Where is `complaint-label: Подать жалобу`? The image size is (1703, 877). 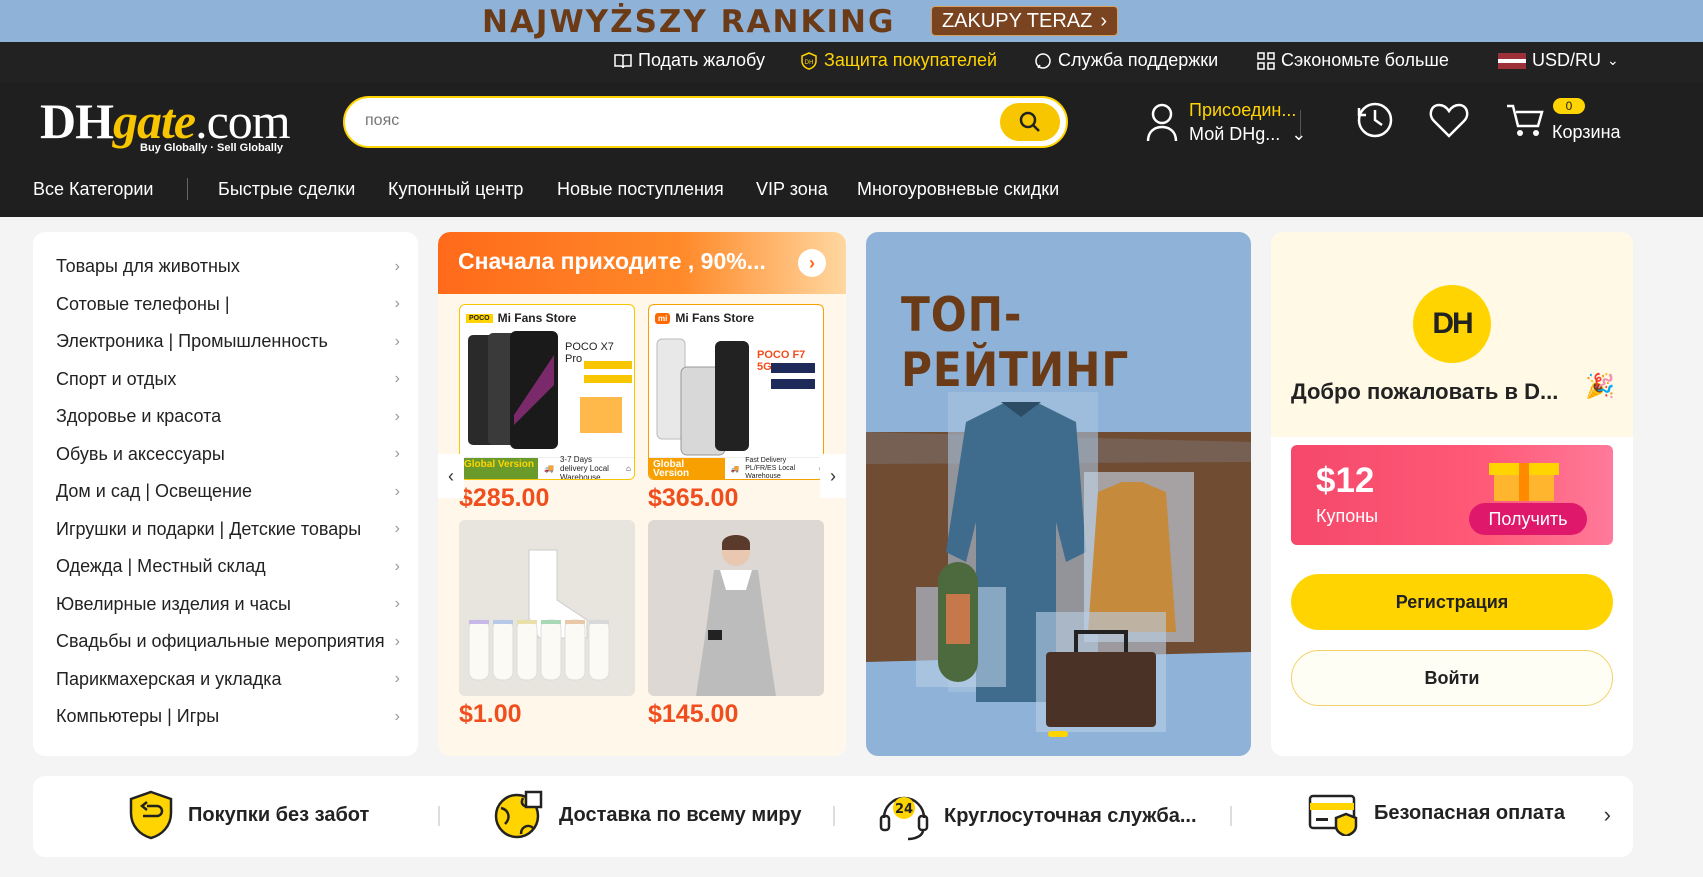 complaint-label: Подать жалобу is located at coordinates (701, 60).